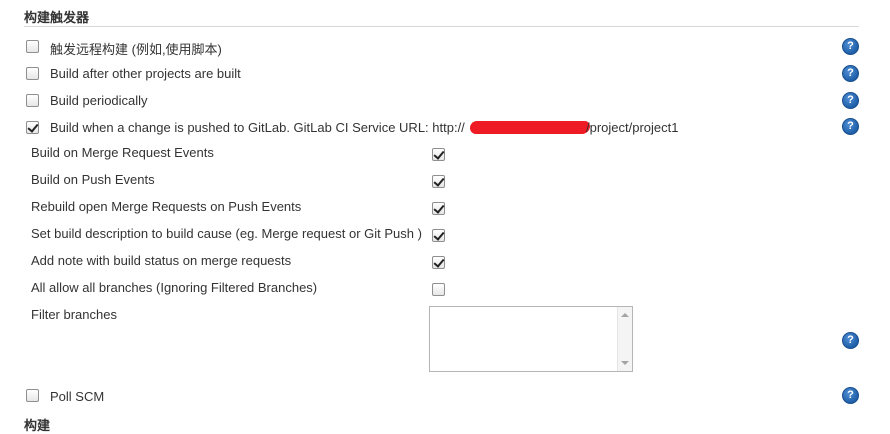 The image size is (890, 434). Describe the element at coordinates (441, 26) in the screenshot. I see `section-divider` at that location.